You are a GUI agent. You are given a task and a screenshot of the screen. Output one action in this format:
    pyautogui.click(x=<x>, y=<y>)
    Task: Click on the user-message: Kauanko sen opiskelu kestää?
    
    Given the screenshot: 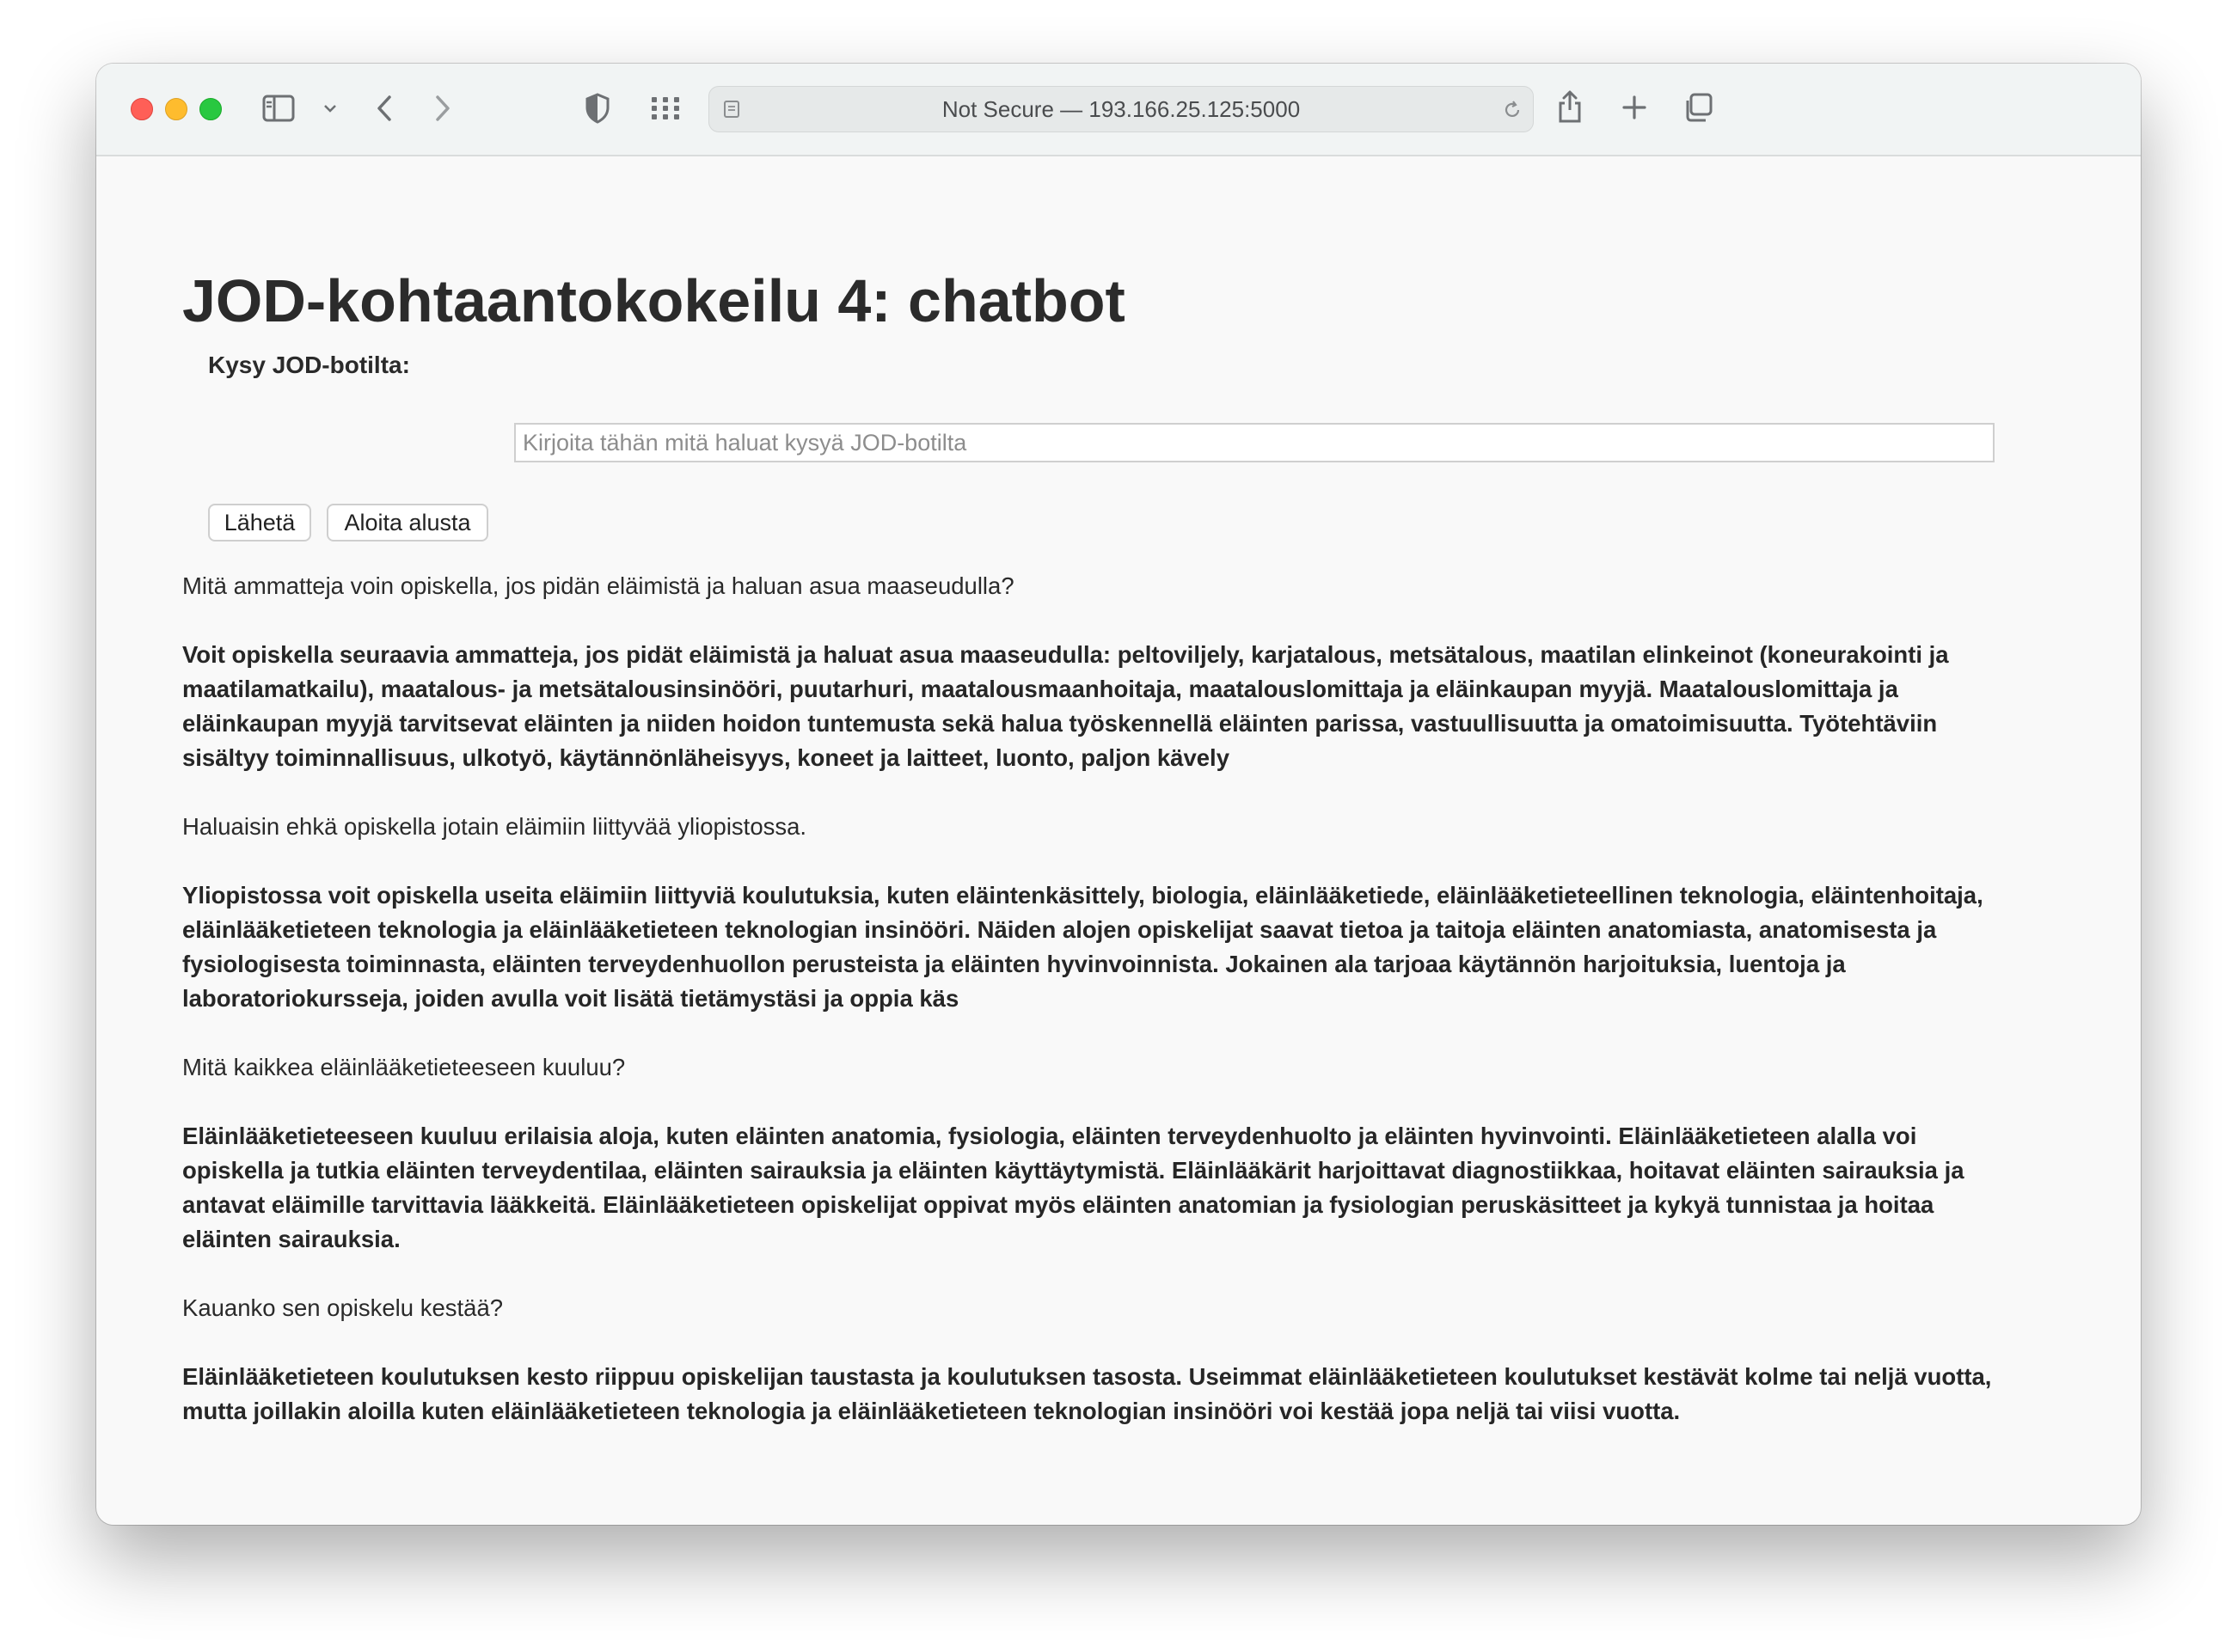 What is the action you would take?
    pyautogui.click(x=343, y=1307)
    